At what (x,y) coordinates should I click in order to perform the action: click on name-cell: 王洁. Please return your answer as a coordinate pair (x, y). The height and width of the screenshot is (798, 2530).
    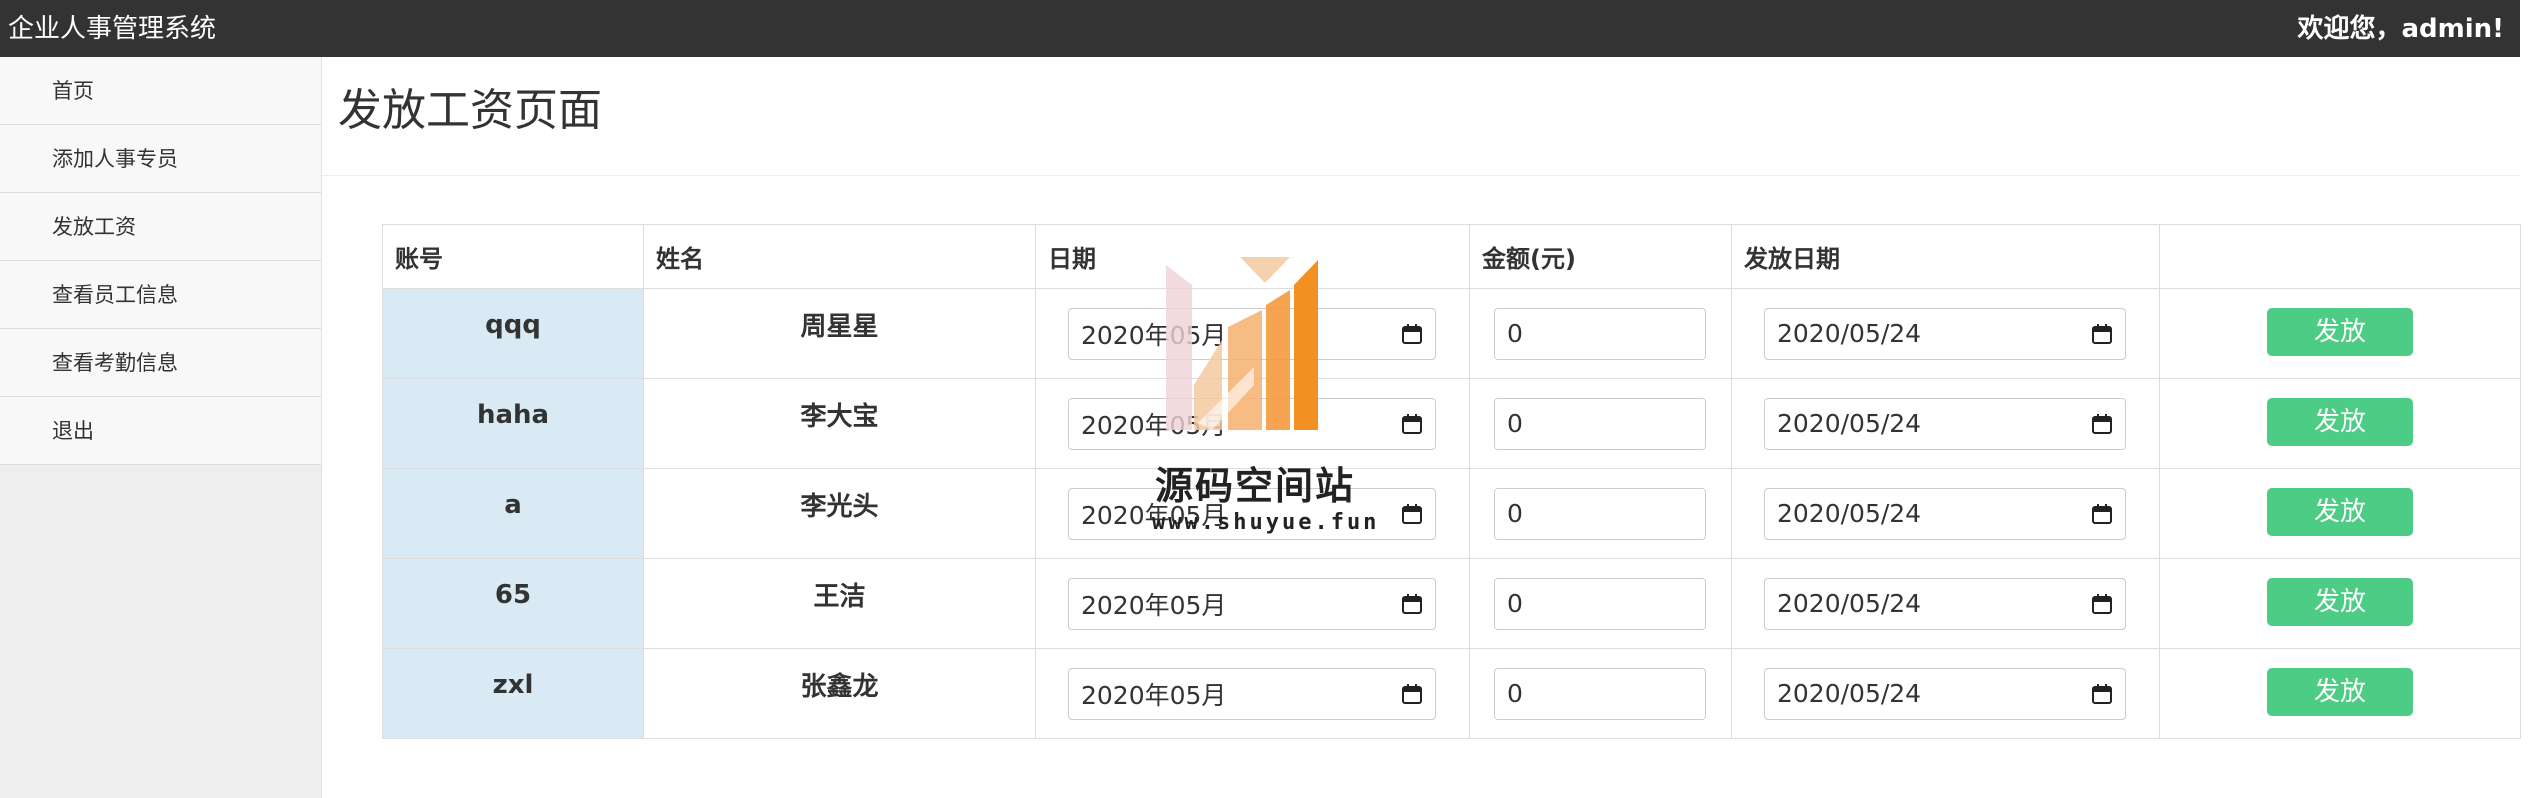
    Looking at the image, I should click on (839, 603).